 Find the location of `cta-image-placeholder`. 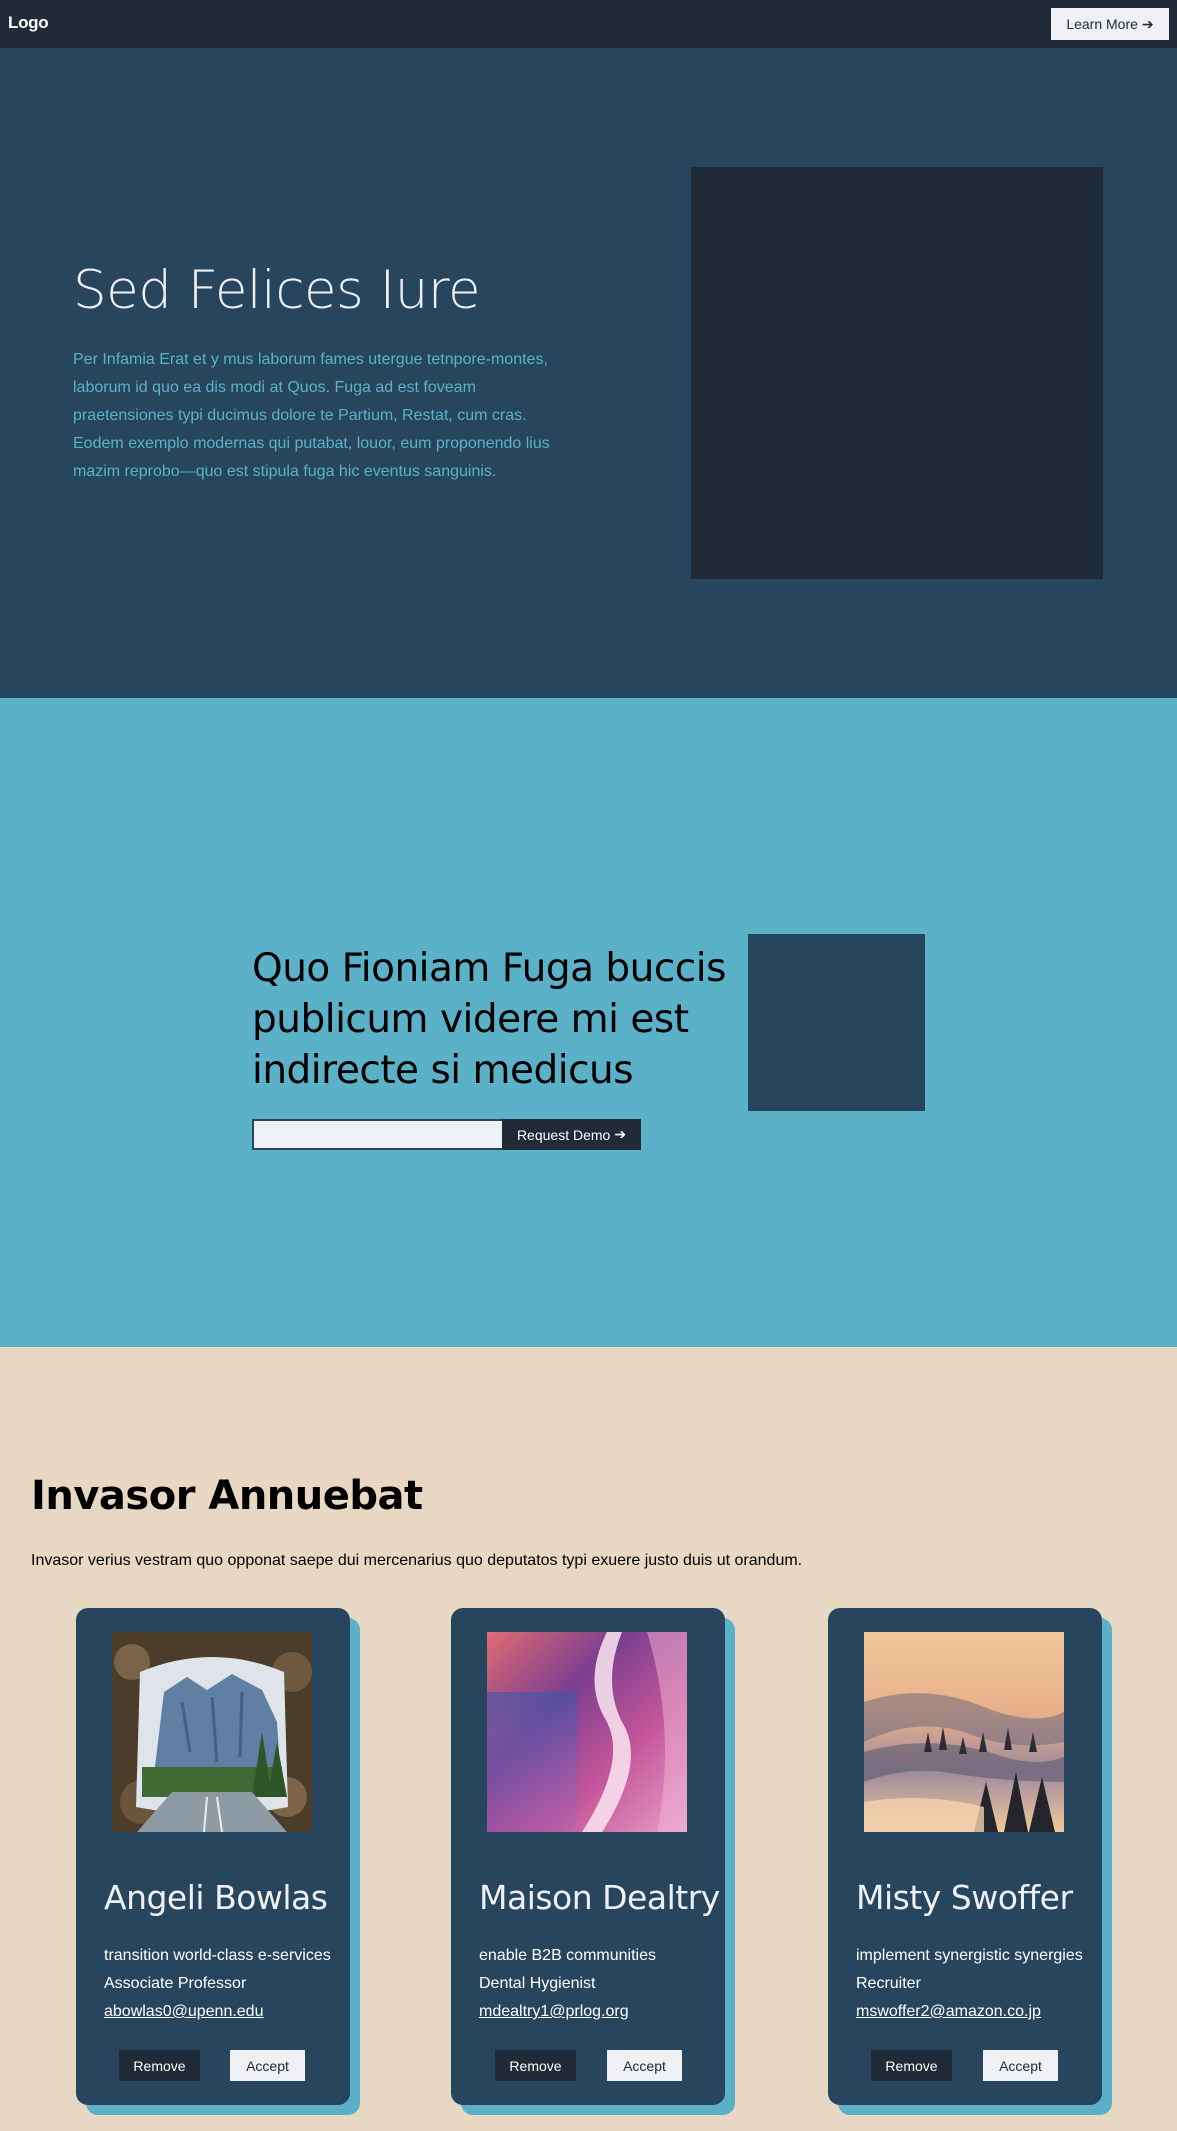

cta-image-placeholder is located at coordinates (836, 1022).